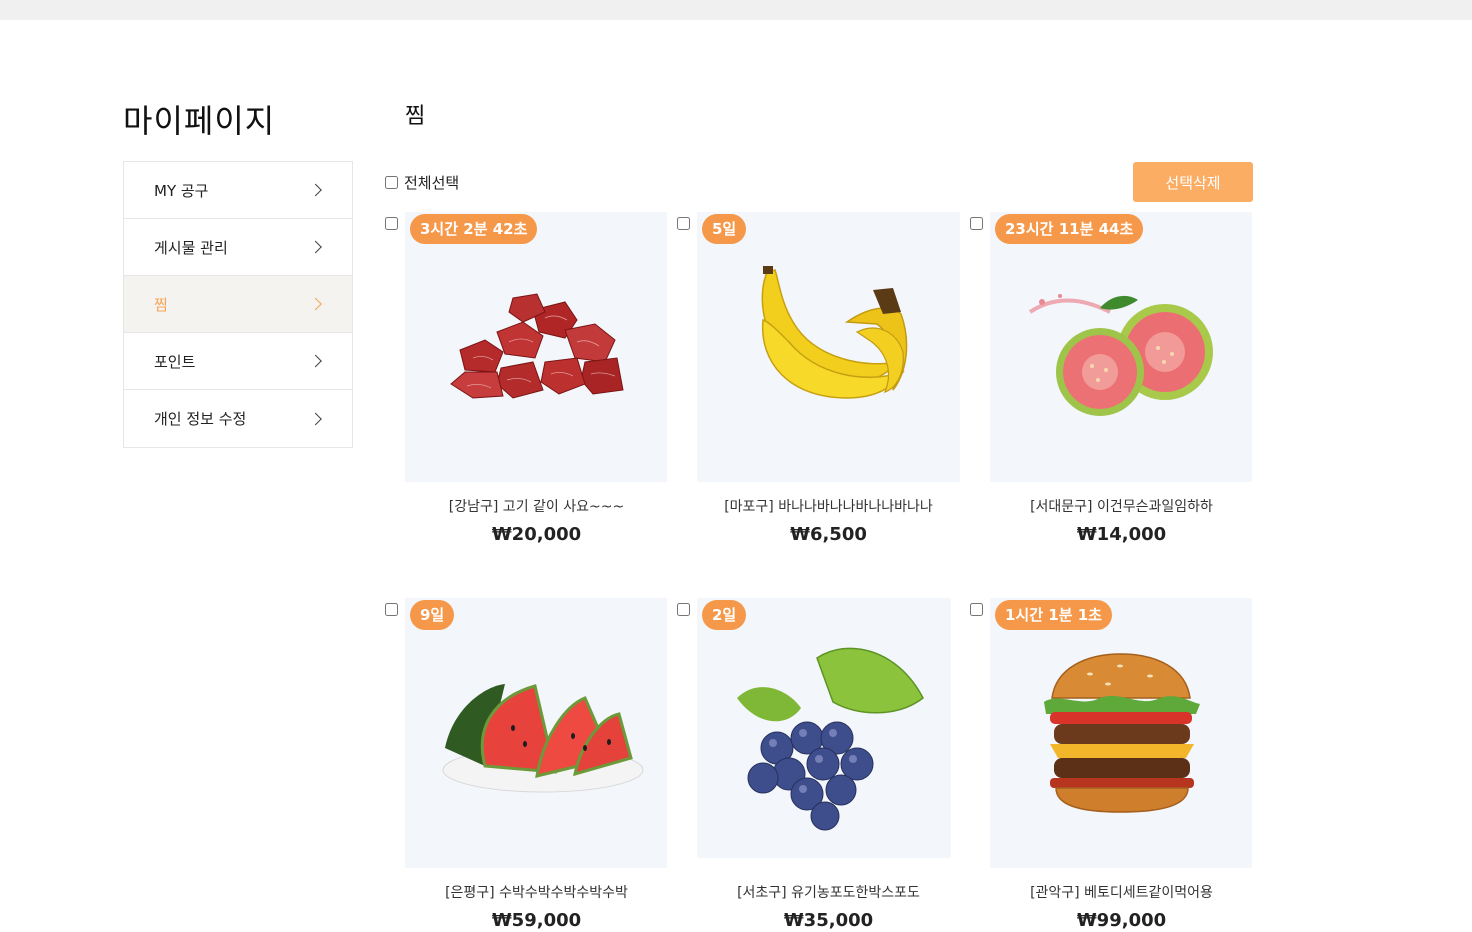  I want to click on time-left-badge: 5일, so click(724, 229).